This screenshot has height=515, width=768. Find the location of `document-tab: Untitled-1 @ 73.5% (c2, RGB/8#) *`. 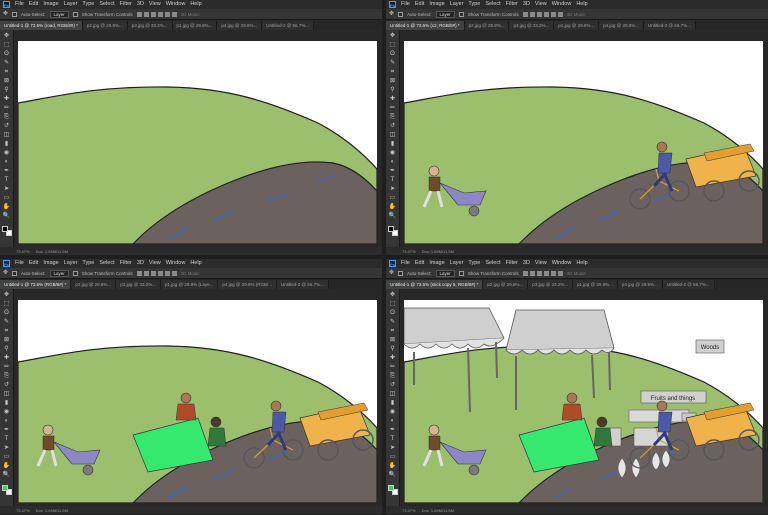

document-tab: Untitled-1 @ 73.5% (c2, RGB/8#) * is located at coordinates (425, 25).